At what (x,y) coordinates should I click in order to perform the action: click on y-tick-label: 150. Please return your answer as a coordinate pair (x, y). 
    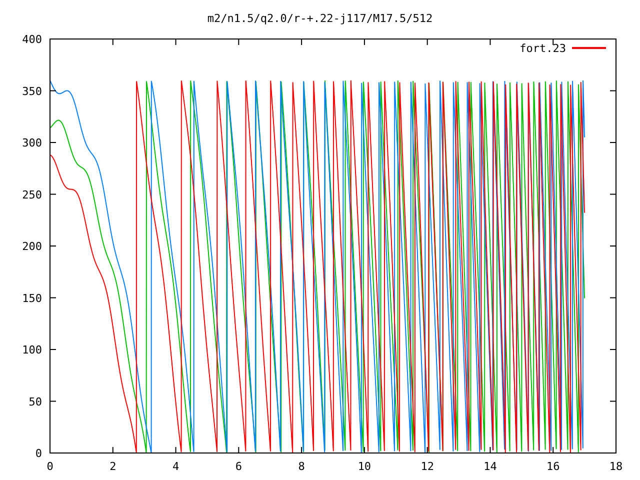
    Looking at the image, I should click on (32, 298).